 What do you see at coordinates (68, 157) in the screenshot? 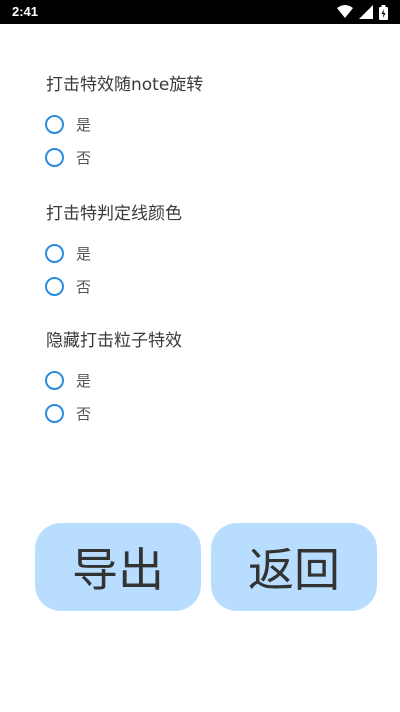
I see `note-rotation-no-option: 否` at bounding box center [68, 157].